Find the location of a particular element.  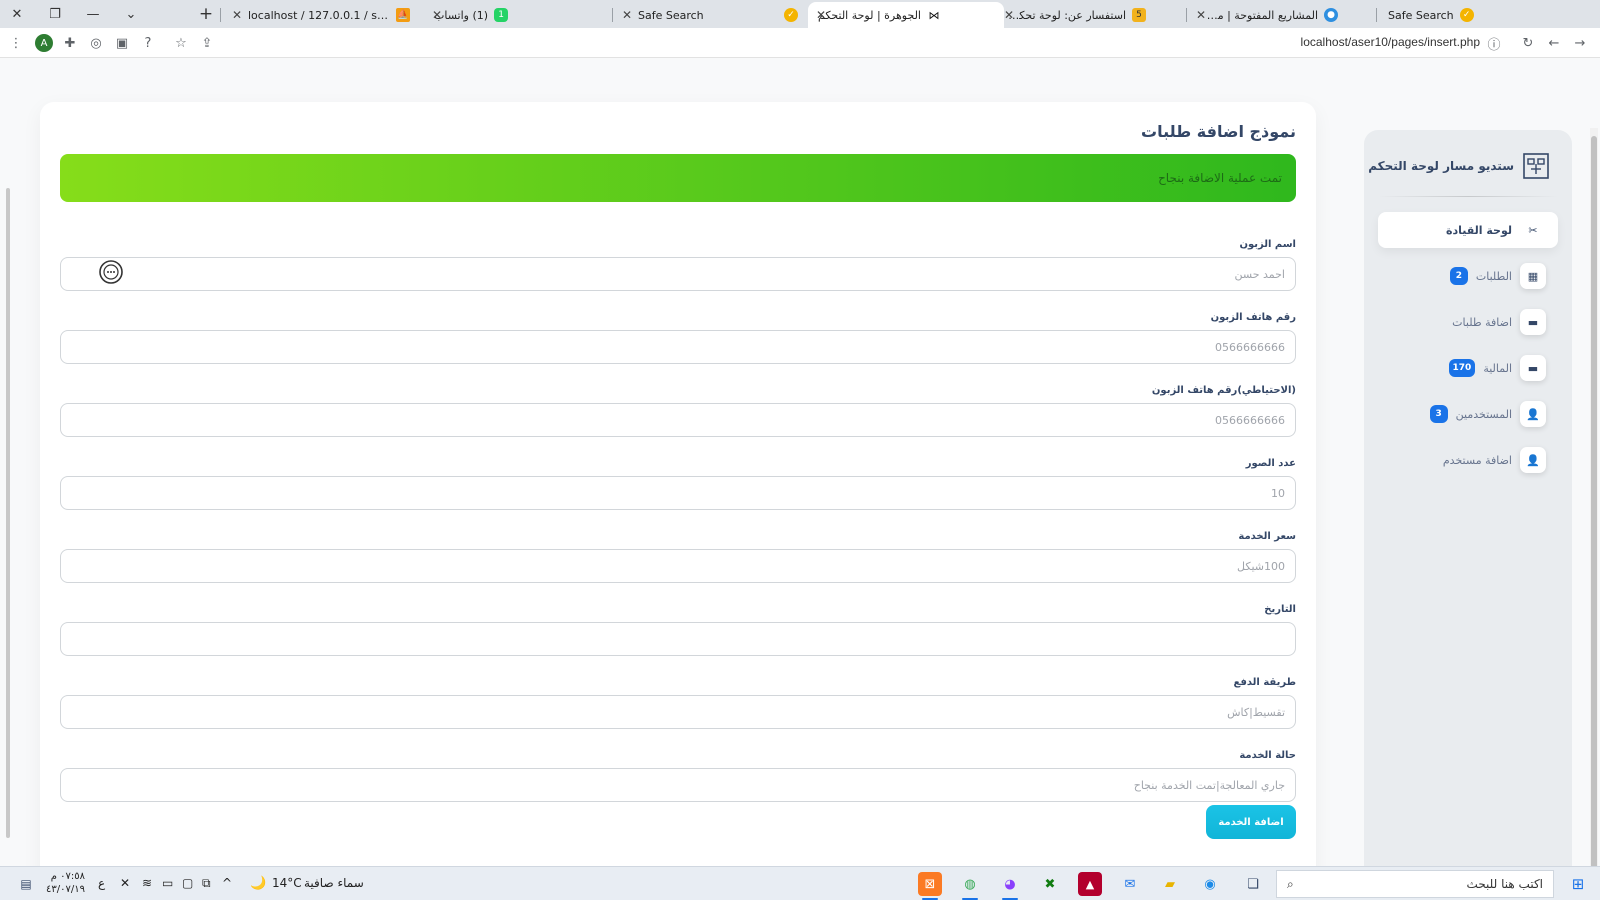

wifi-icon: ≋ is located at coordinates (147, 883).